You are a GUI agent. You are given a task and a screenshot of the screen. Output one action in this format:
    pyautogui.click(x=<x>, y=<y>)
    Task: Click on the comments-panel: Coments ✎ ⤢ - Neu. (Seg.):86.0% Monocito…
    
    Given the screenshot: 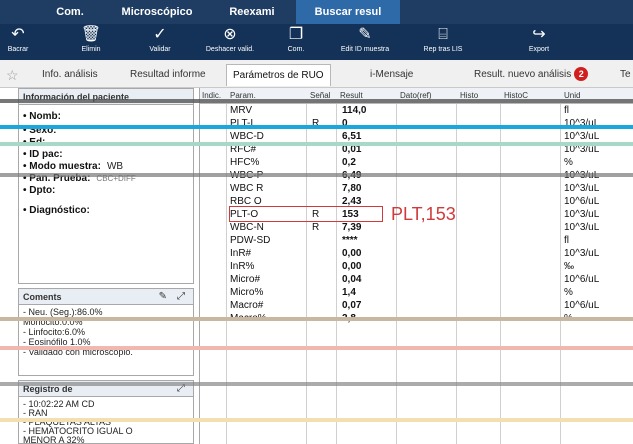 What is the action you would take?
    pyautogui.click(x=106, y=332)
    